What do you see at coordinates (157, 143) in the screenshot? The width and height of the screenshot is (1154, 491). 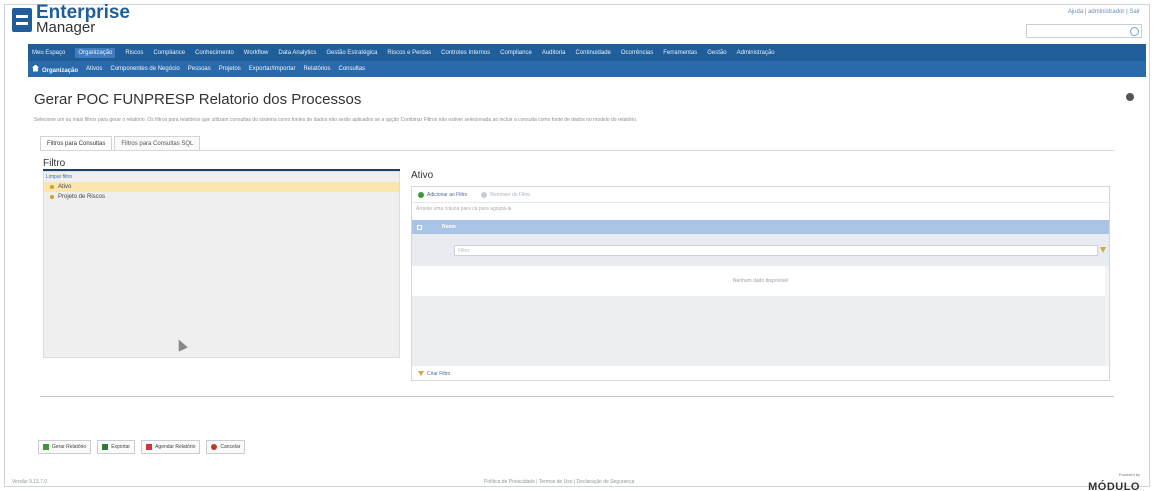 I see `tab-filters-sql: Filtros para Consultas SQL` at bounding box center [157, 143].